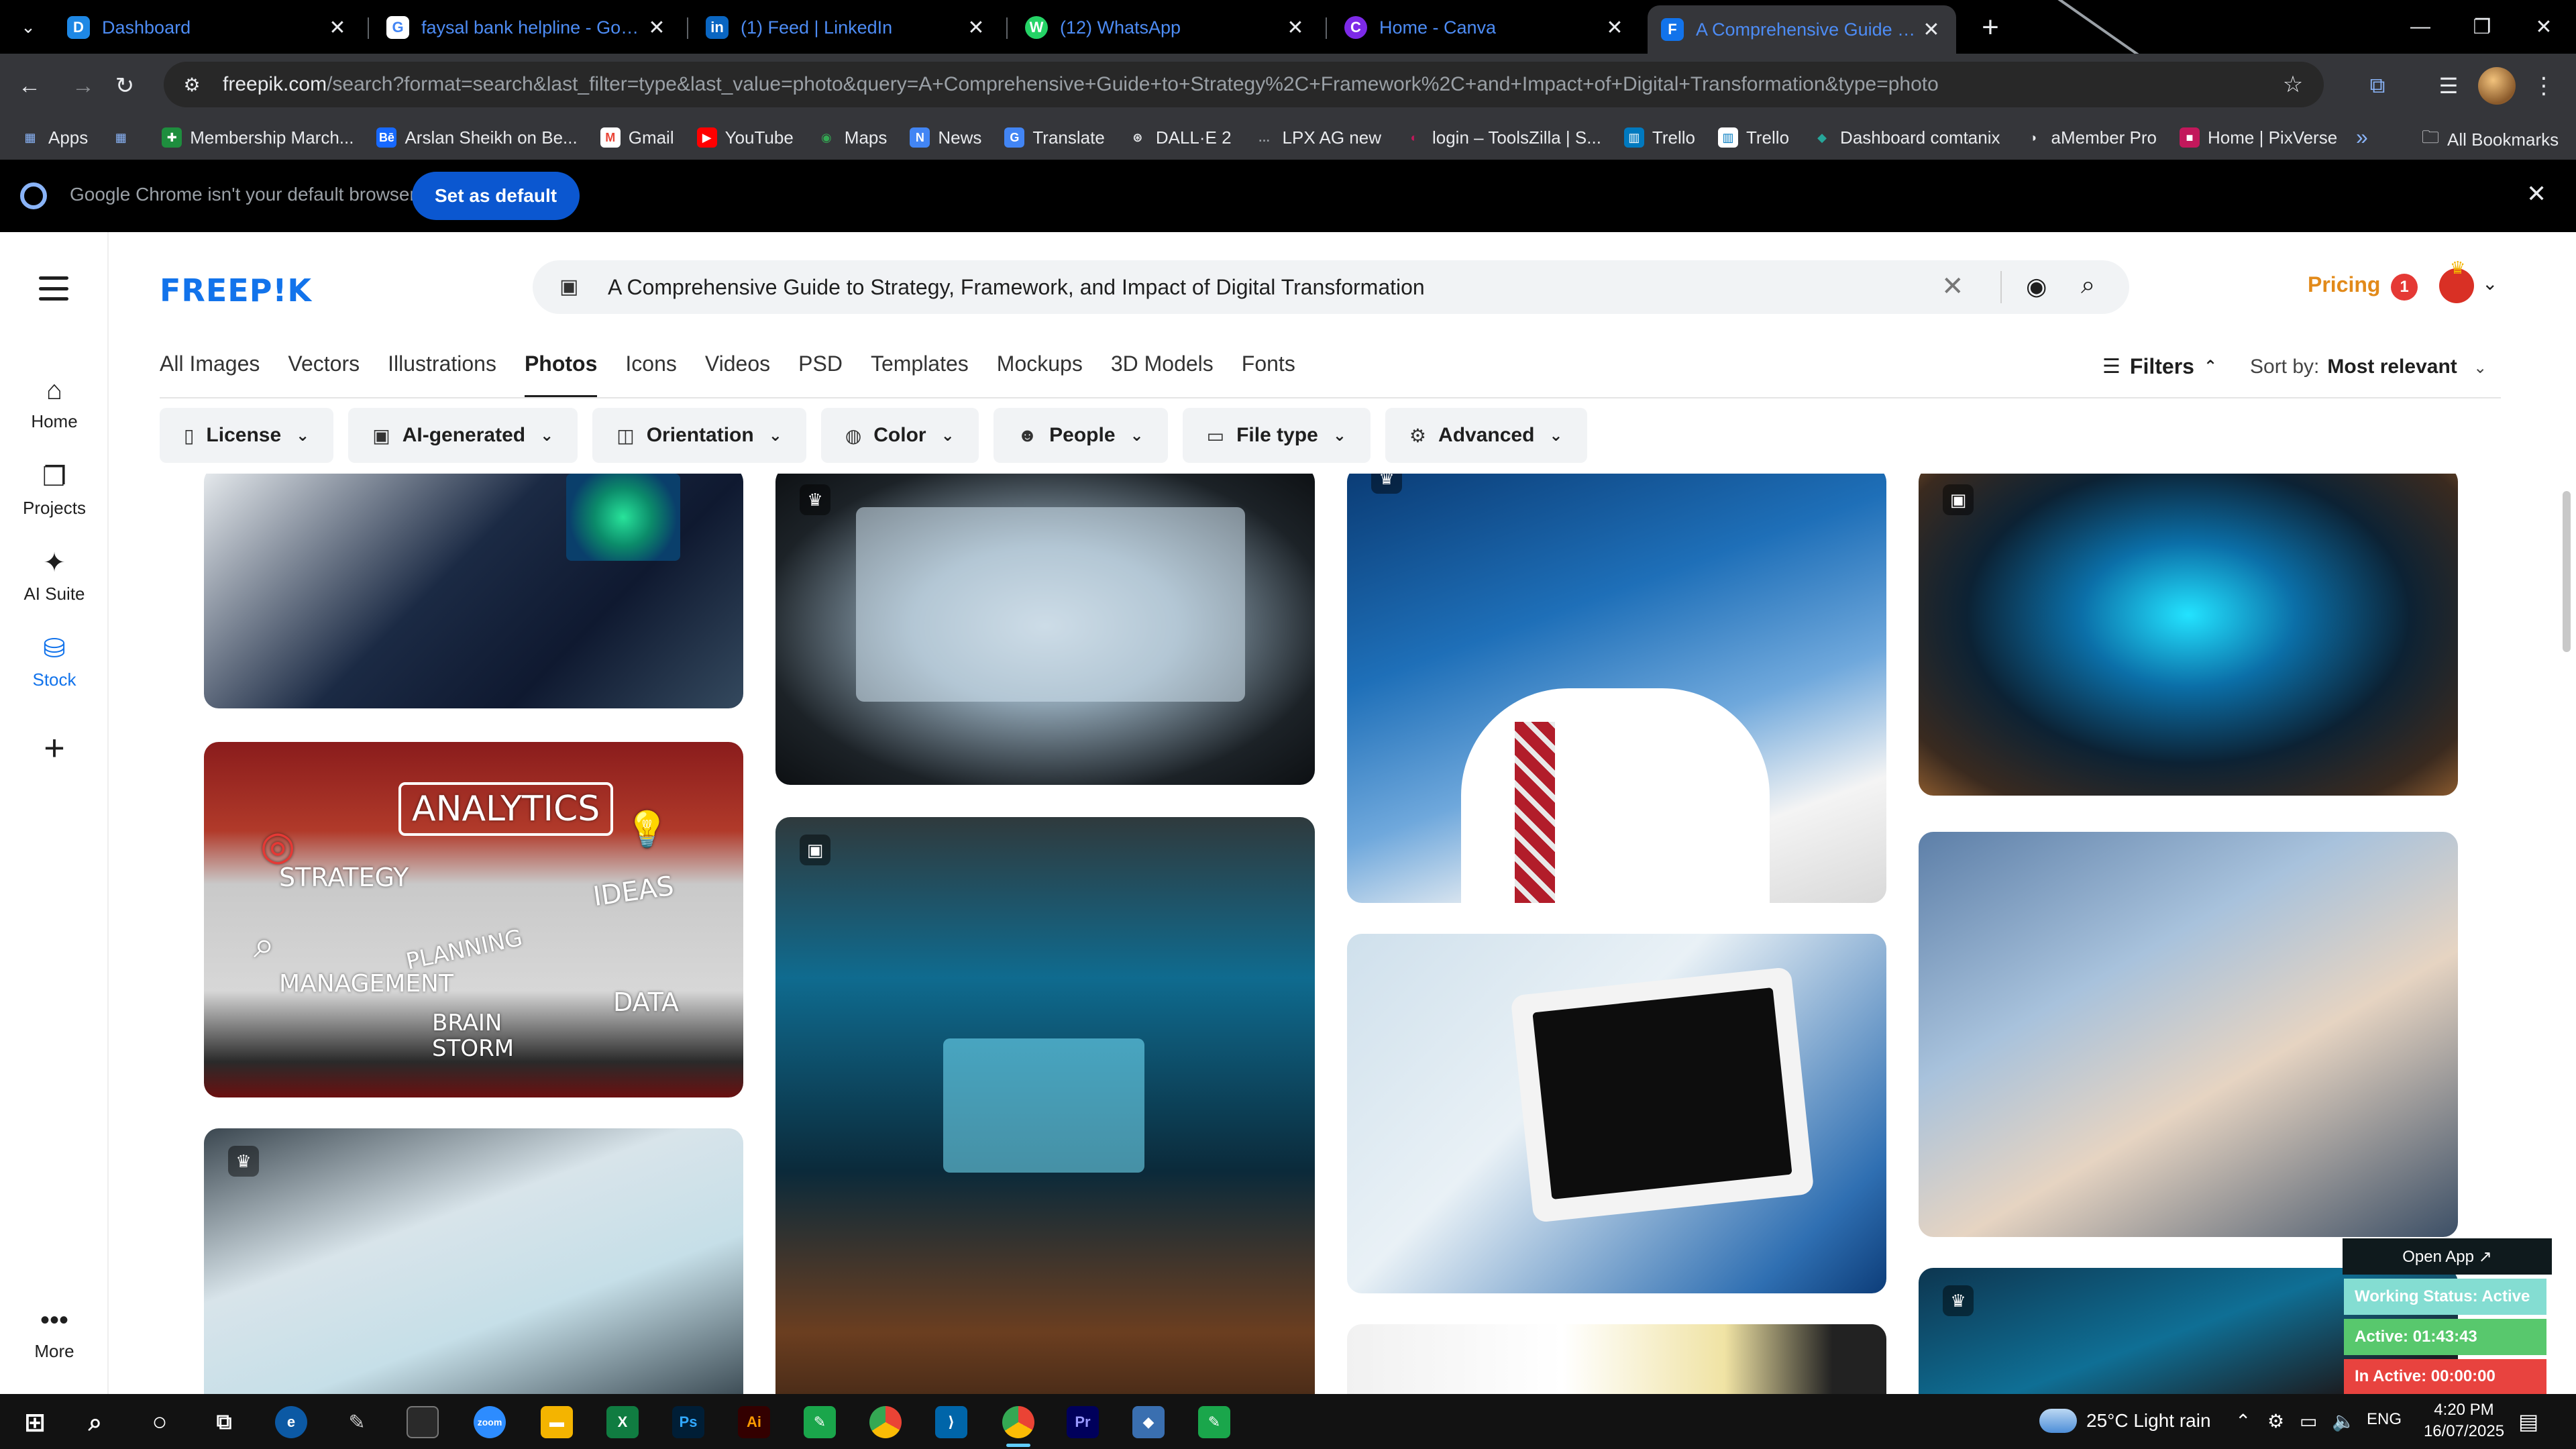 Image resolution: width=2576 pixels, height=1449 pixels. What do you see at coordinates (920, 375) in the screenshot?
I see `tab-templates: Templates` at bounding box center [920, 375].